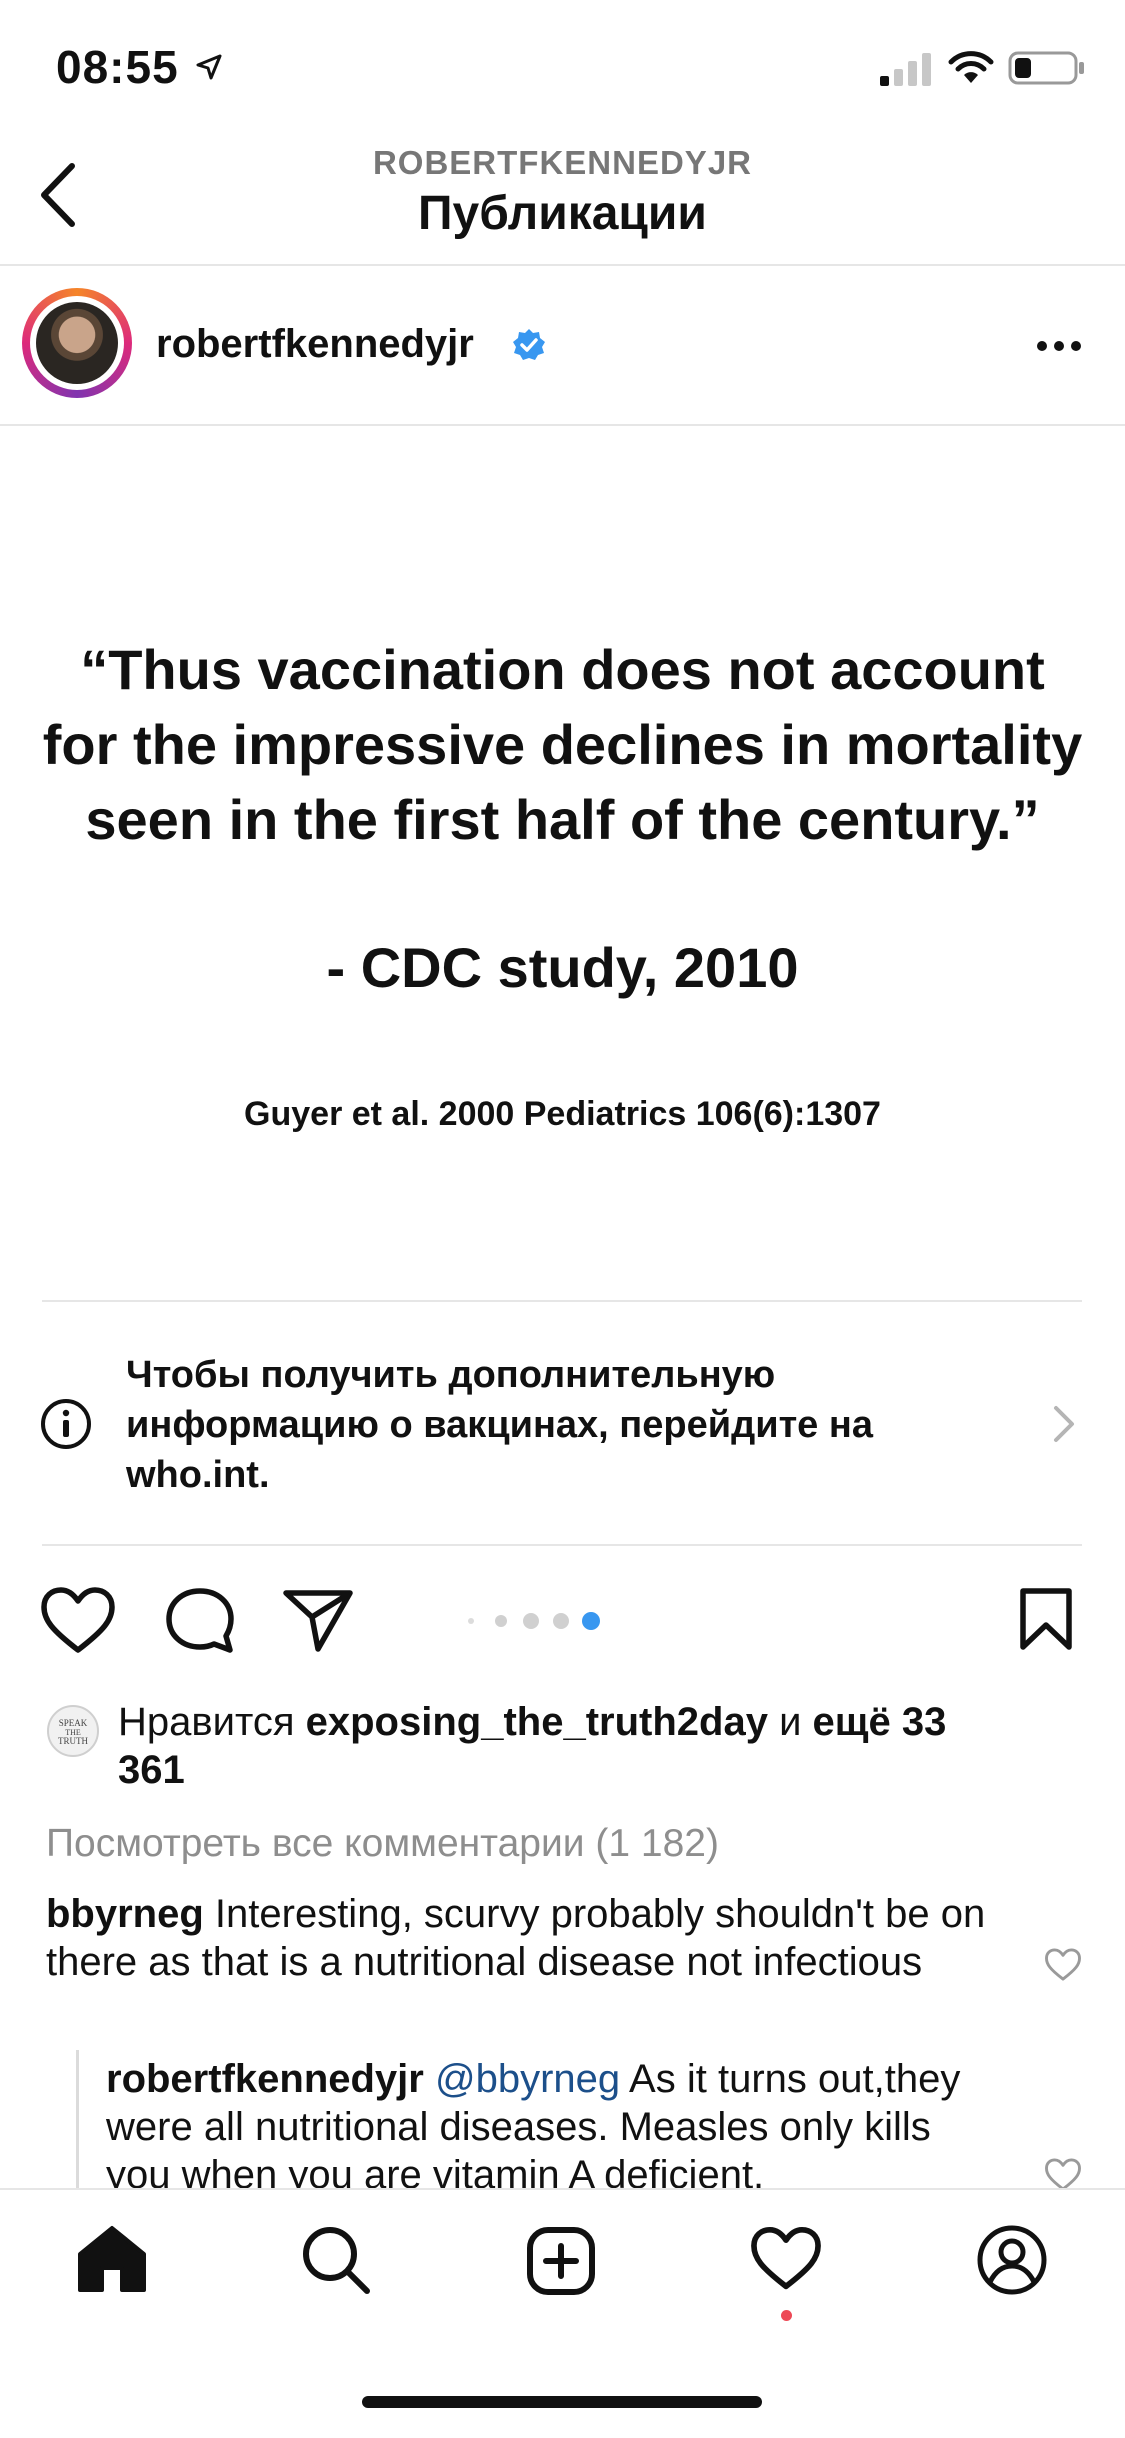  I want to click on likes-prefix: Нравится, so click(212, 1722).